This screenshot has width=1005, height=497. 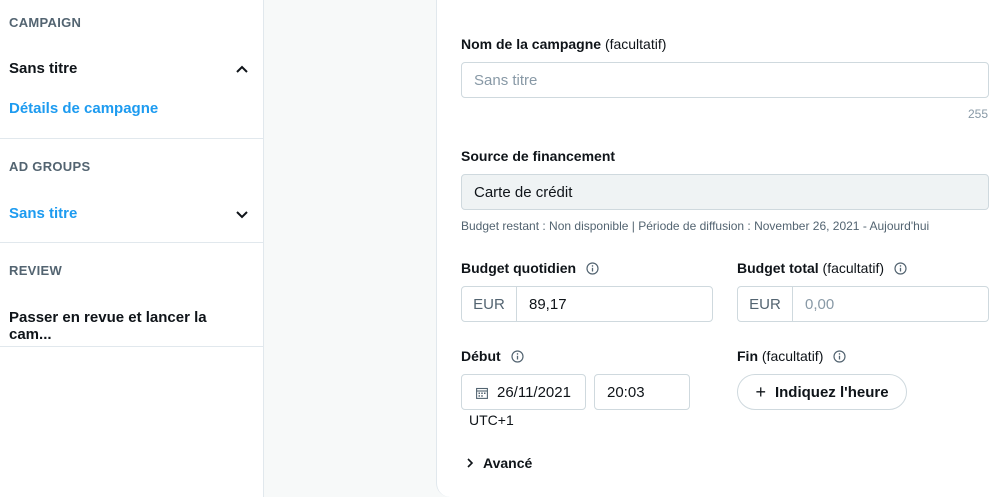 I want to click on total-budget-currency: EUR, so click(x=765, y=304).